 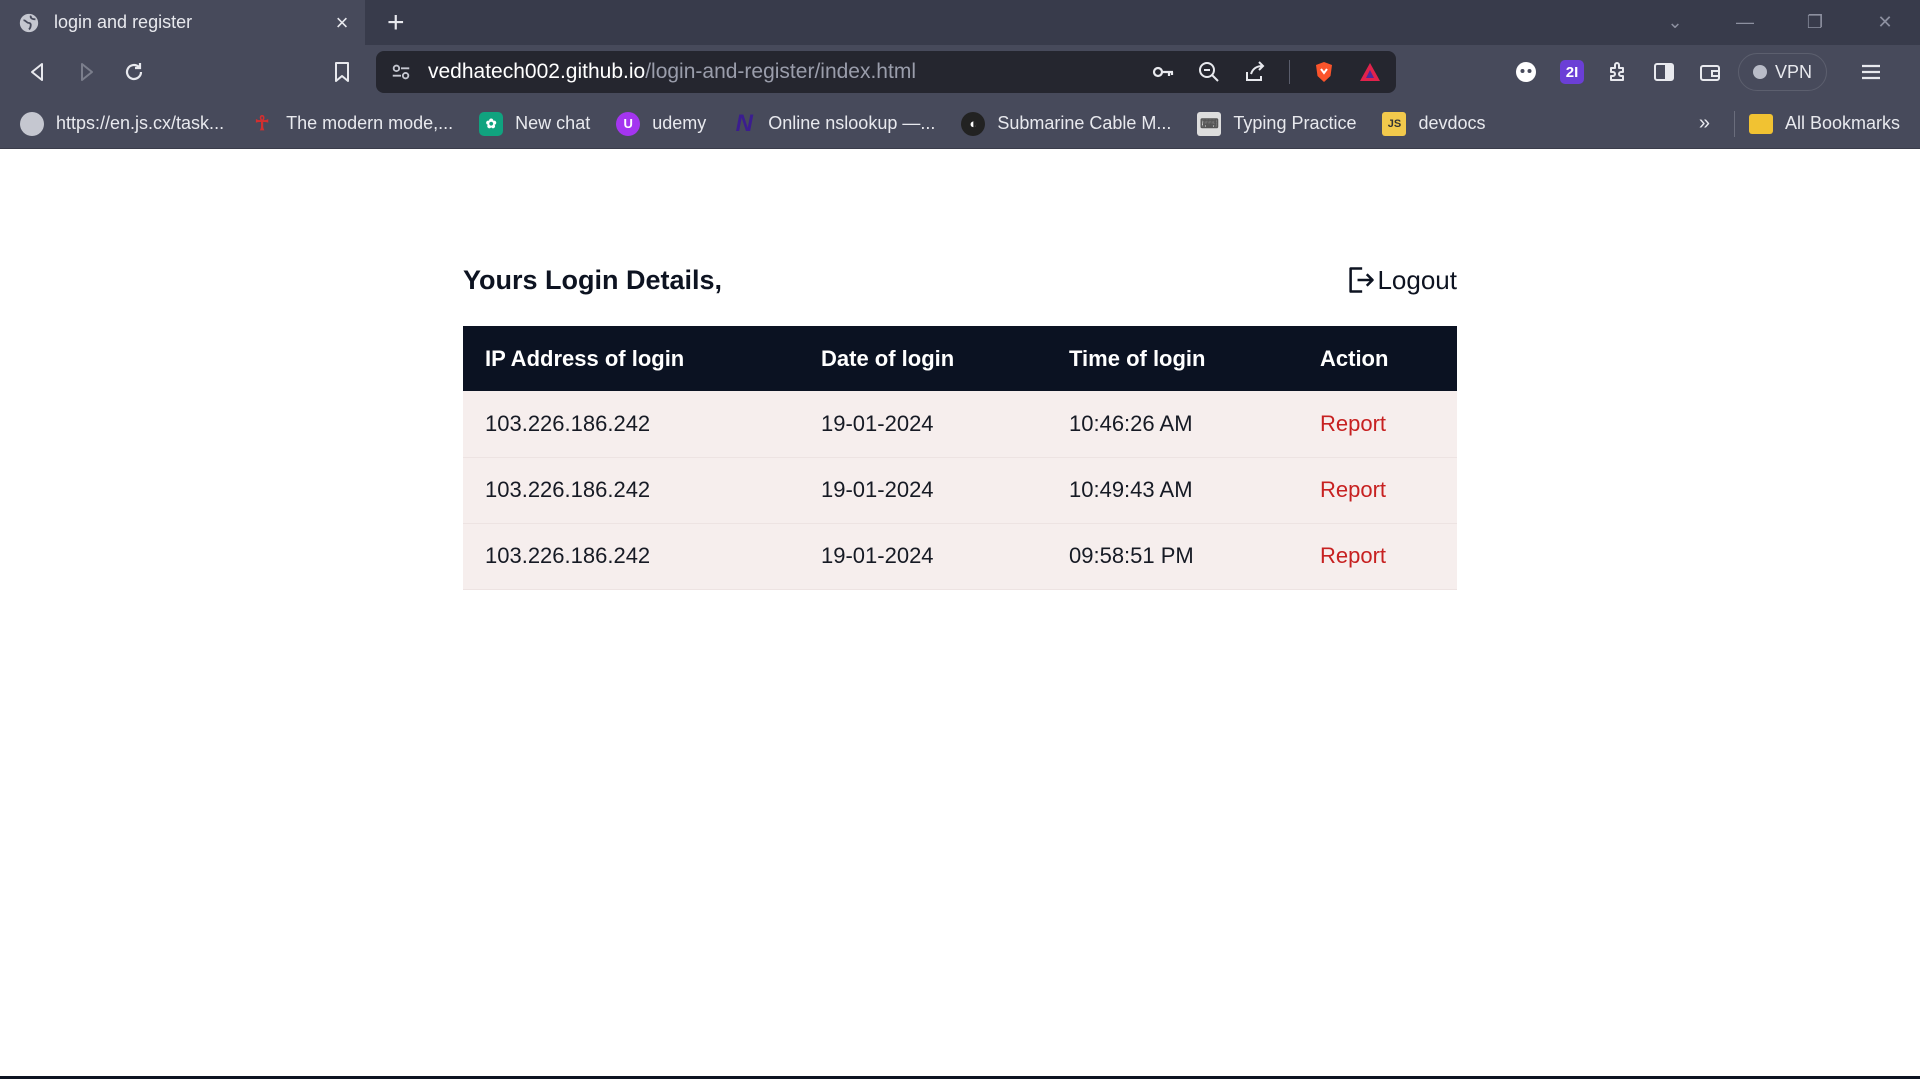 I want to click on logout-label: Logout, so click(x=1417, y=279).